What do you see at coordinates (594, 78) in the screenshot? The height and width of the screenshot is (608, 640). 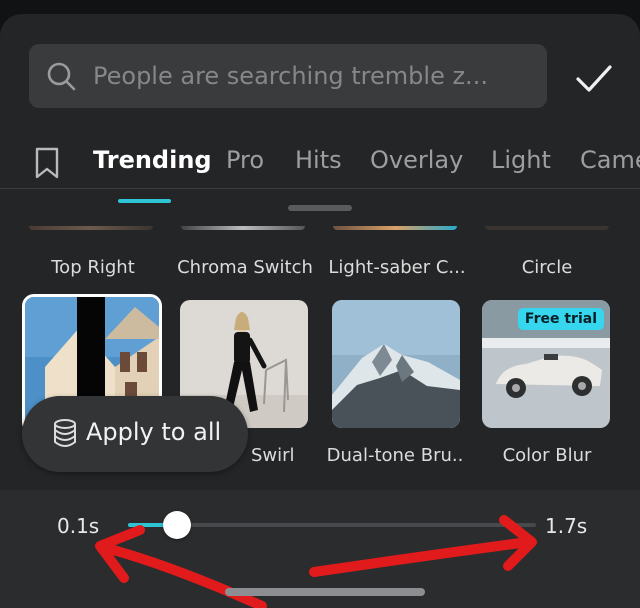 I see `checkmark-icon` at bounding box center [594, 78].